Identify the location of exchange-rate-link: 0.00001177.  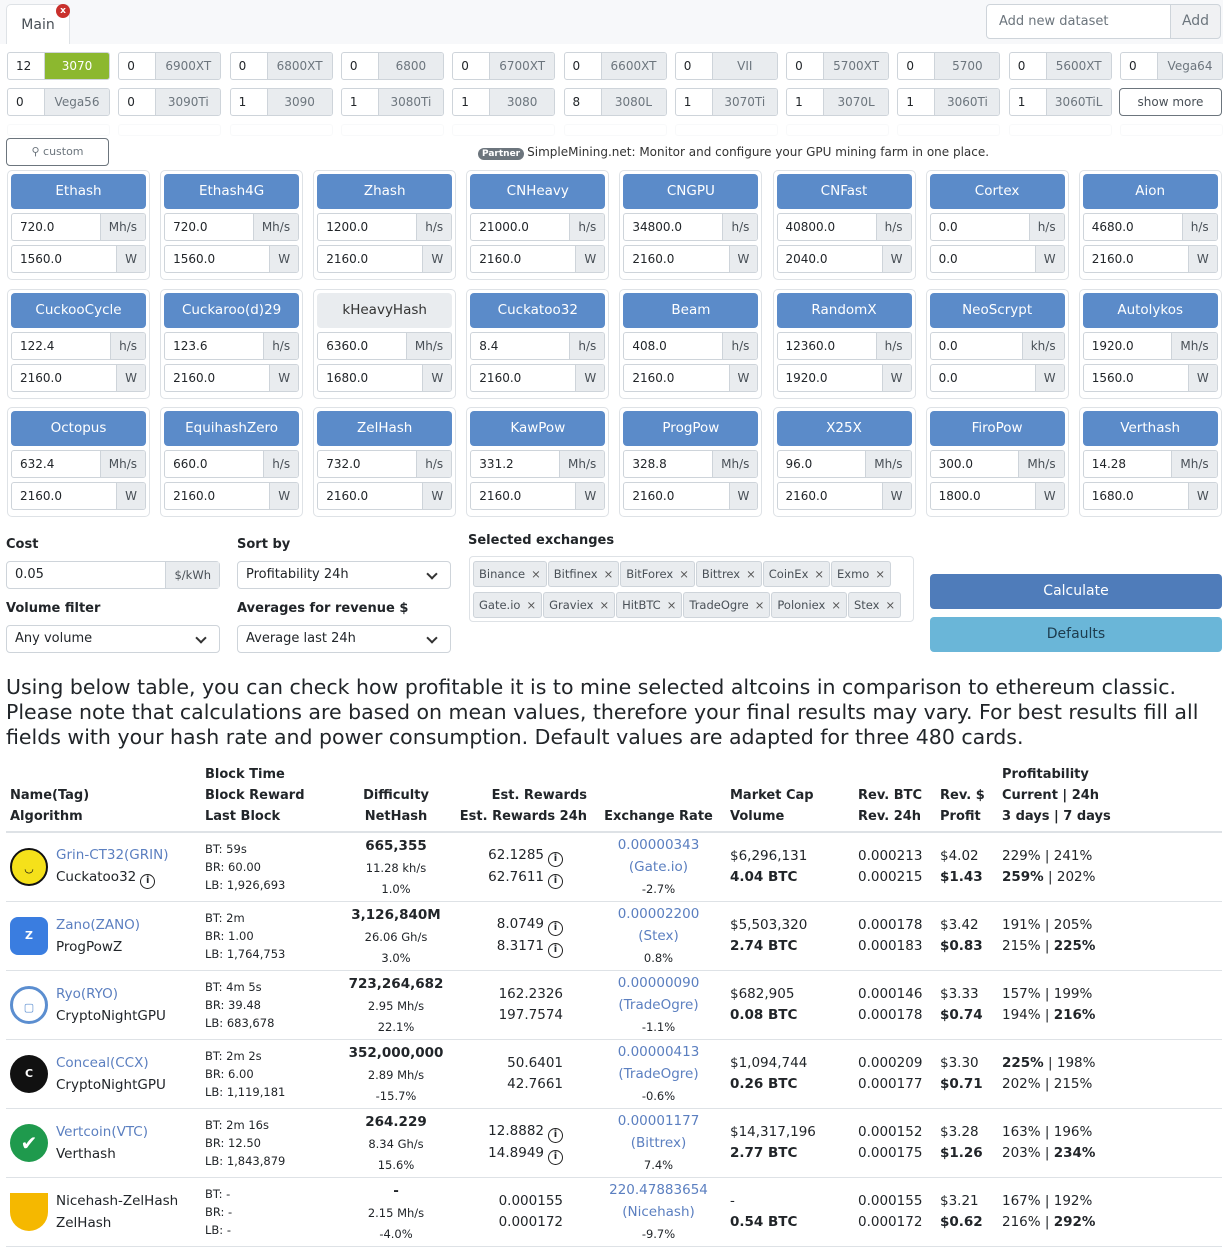
(659, 1121).